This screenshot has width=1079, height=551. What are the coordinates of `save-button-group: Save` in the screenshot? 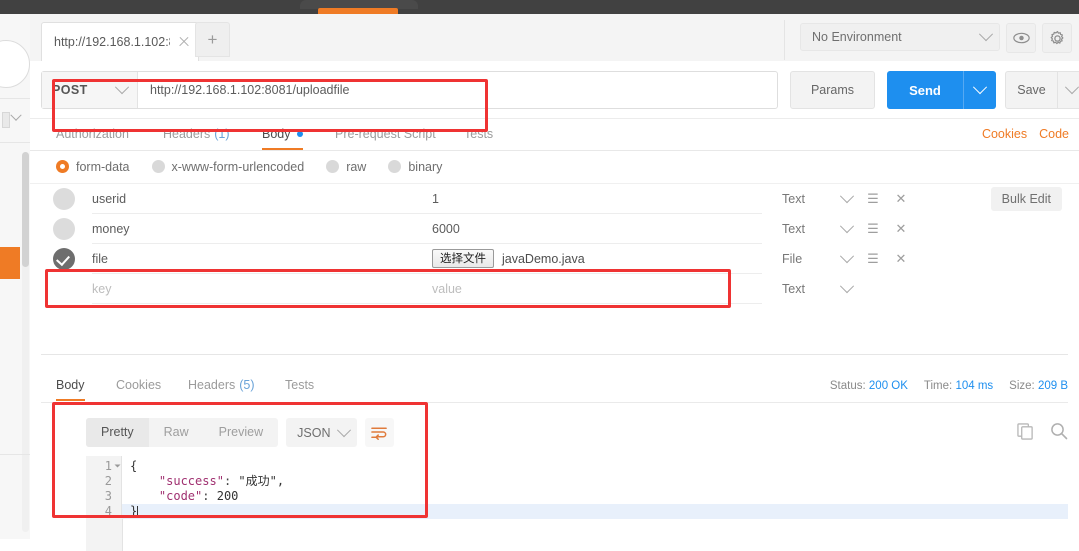 It's located at (1042, 90).